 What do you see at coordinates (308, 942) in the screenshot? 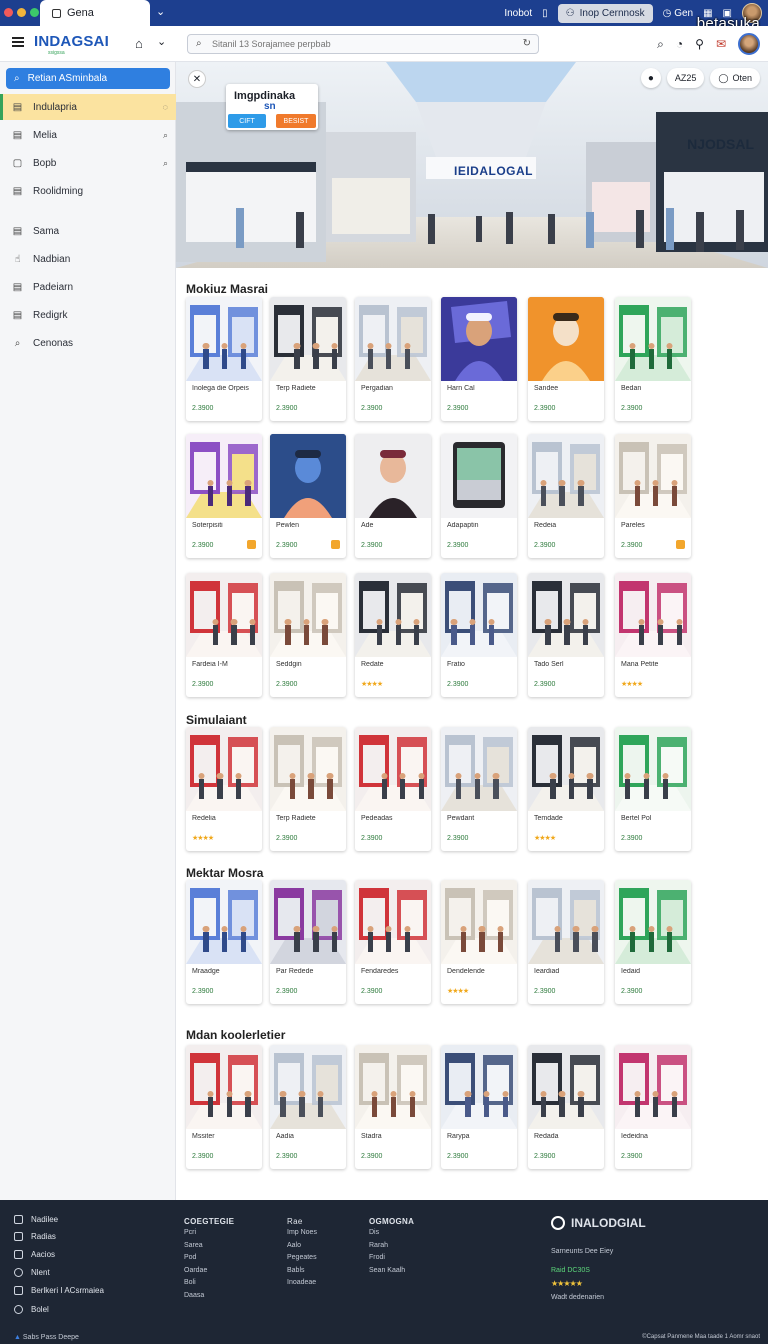
I see `product-card: Par Redede 2.3900` at bounding box center [308, 942].